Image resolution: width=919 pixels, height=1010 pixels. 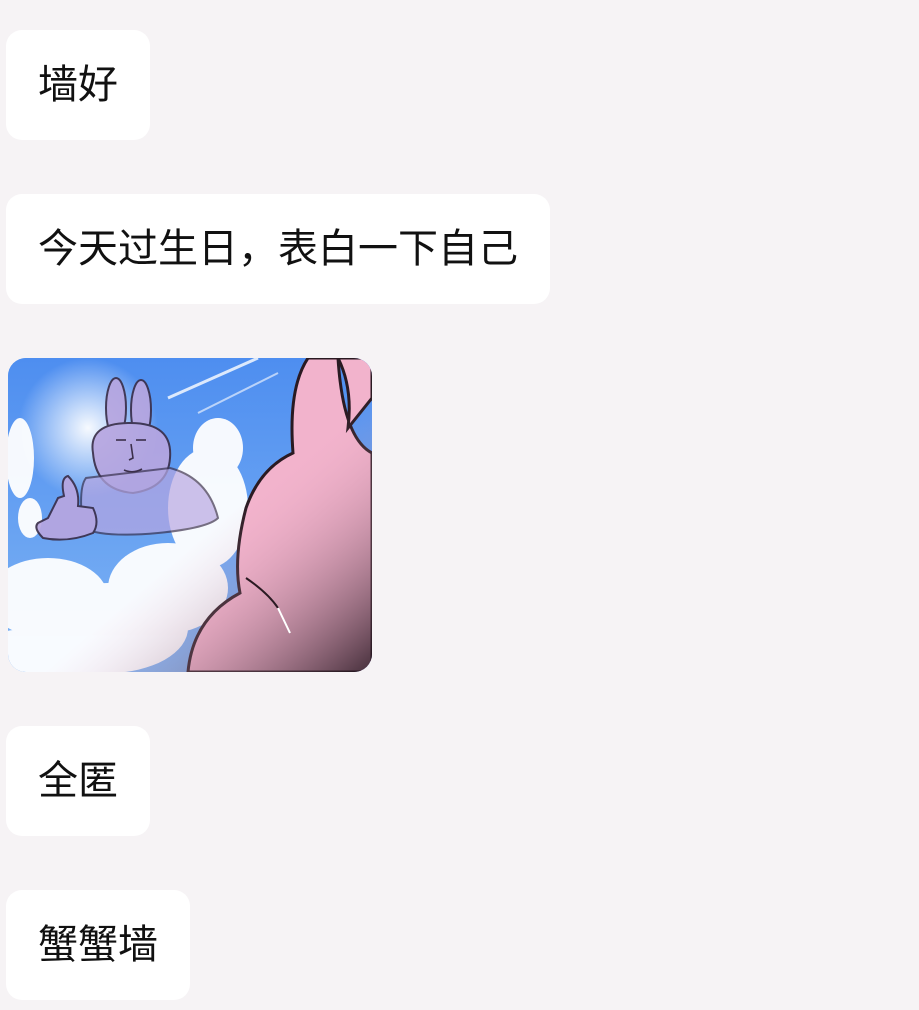 I want to click on message-bubble: 墙好, so click(x=78, y=85).